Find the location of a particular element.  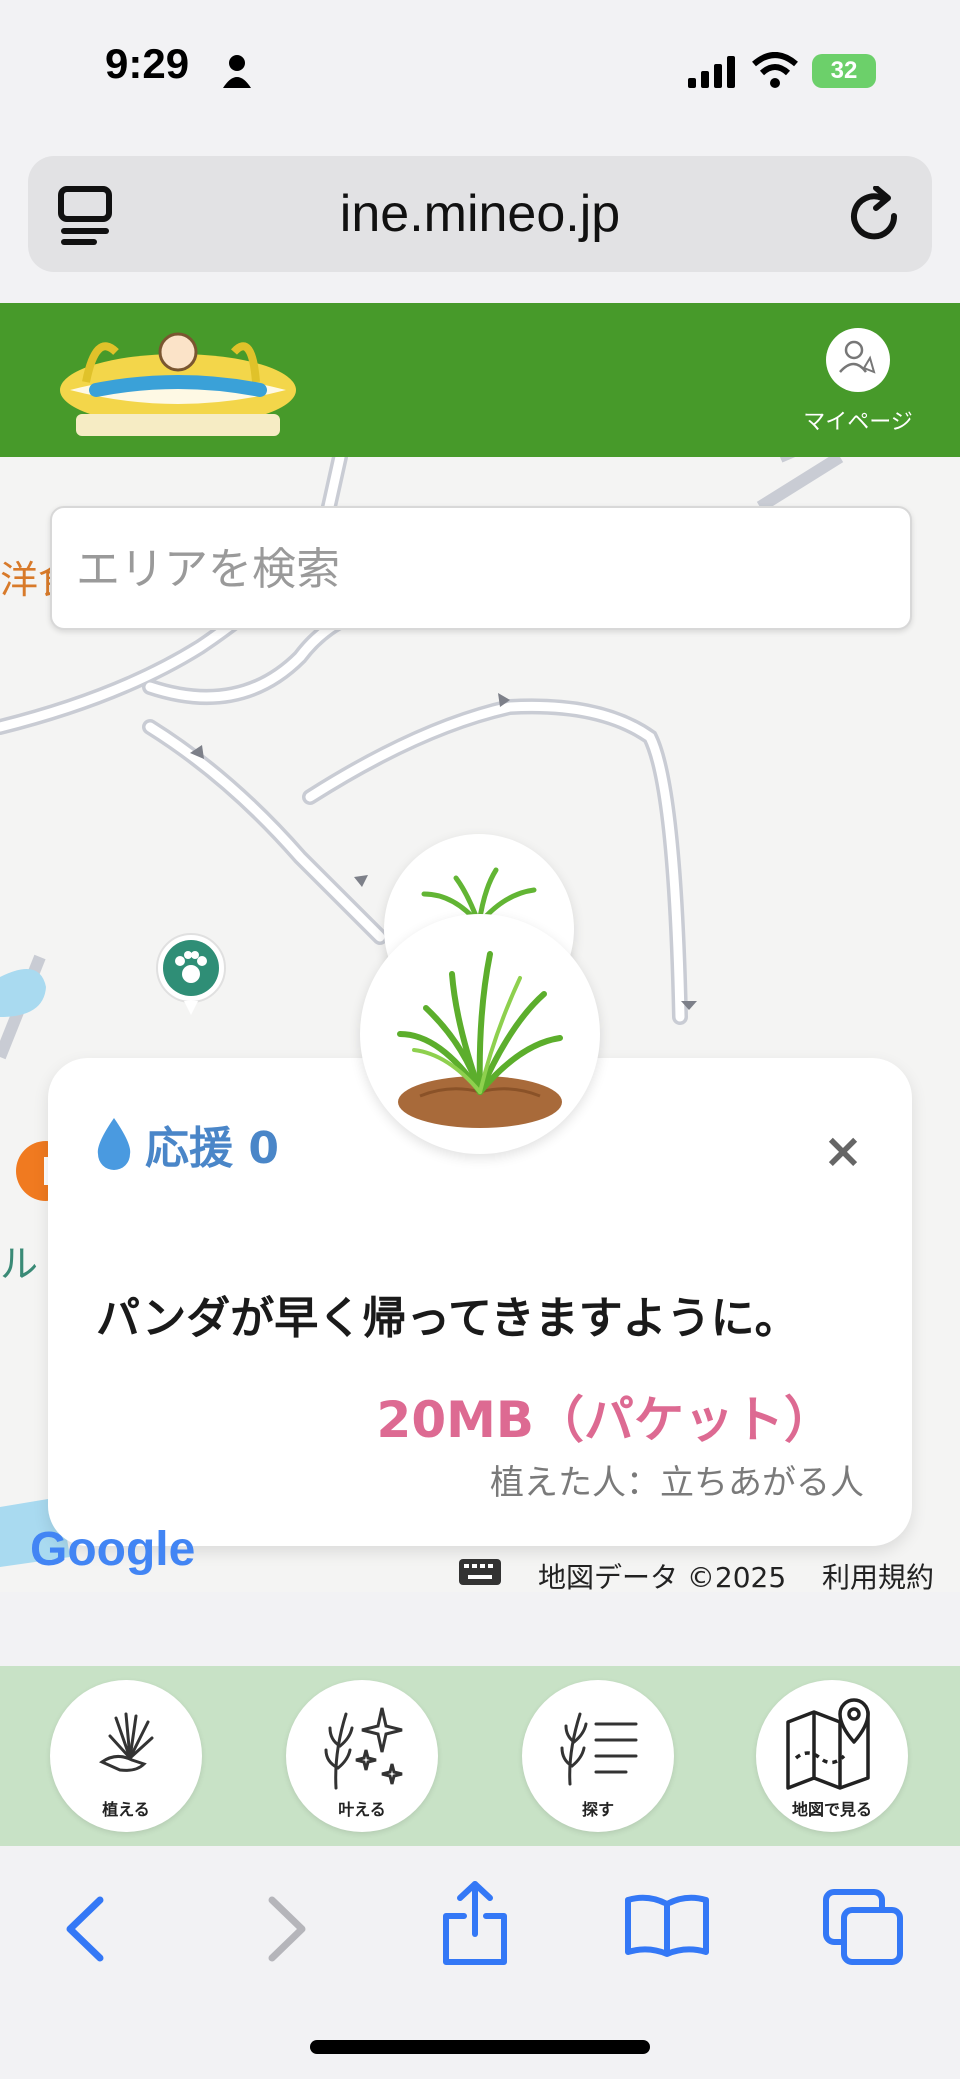

area-search-box is located at coordinates (481, 568).